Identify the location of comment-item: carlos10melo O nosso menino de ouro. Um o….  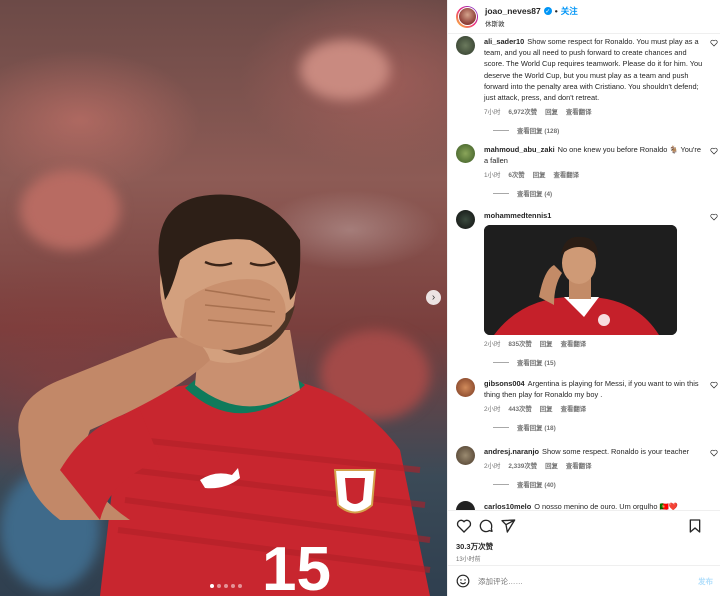
(587, 505).